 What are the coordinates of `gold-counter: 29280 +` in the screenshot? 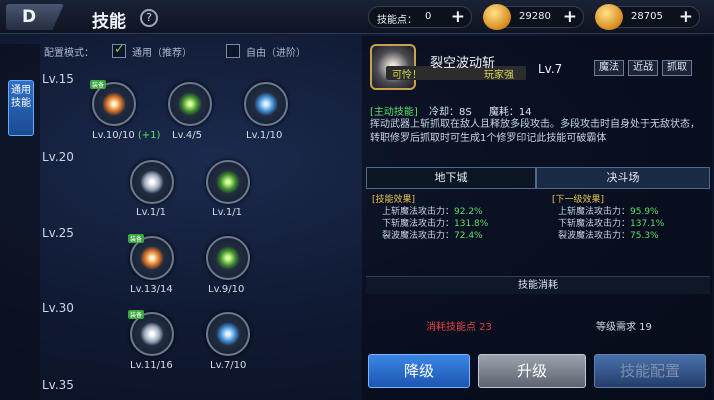 It's located at (533, 17).